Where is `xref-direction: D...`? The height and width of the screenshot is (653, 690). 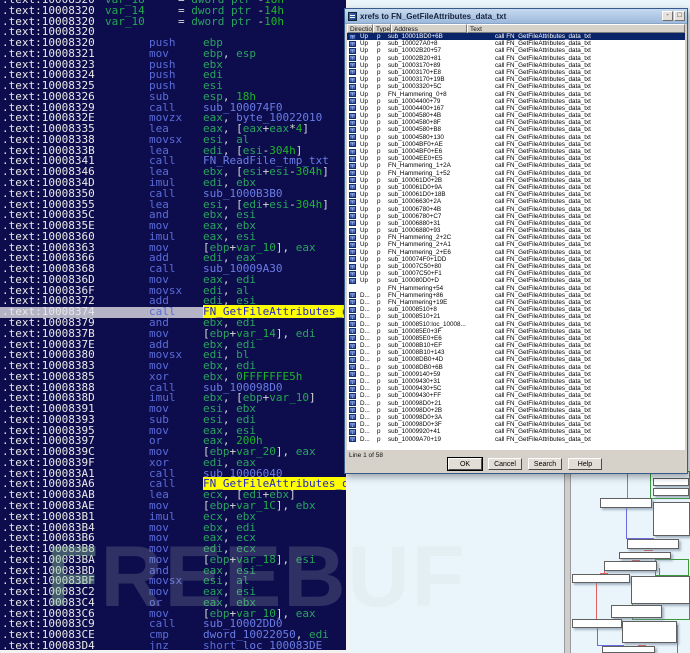
xref-direction: D... is located at coordinates (365, 310).